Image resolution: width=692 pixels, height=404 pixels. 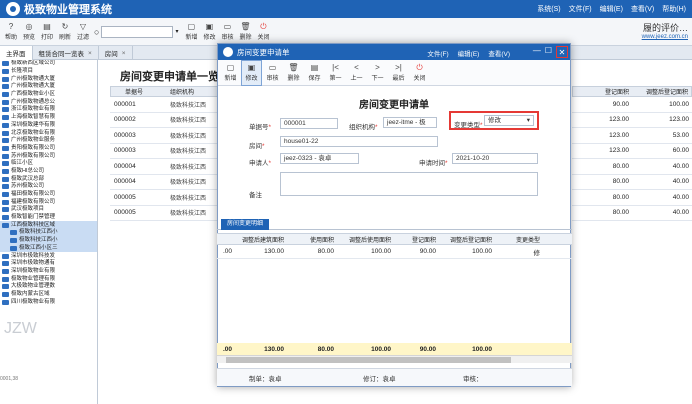 I want to click on main-audit-button: ▭ 审核, so click(x=227, y=32).